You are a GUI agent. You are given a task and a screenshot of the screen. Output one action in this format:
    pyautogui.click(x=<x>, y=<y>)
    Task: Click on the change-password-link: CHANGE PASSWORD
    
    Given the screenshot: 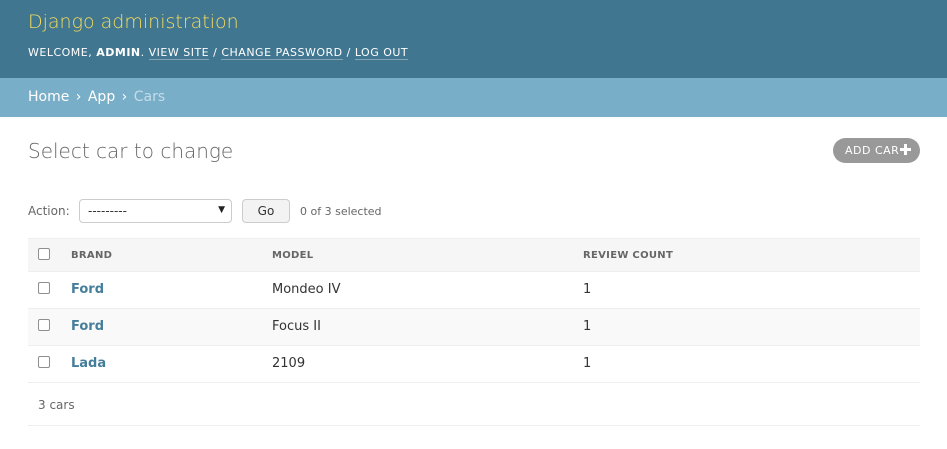 What is the action you would take?
    pyautogui.click(x=282, y=53)
    